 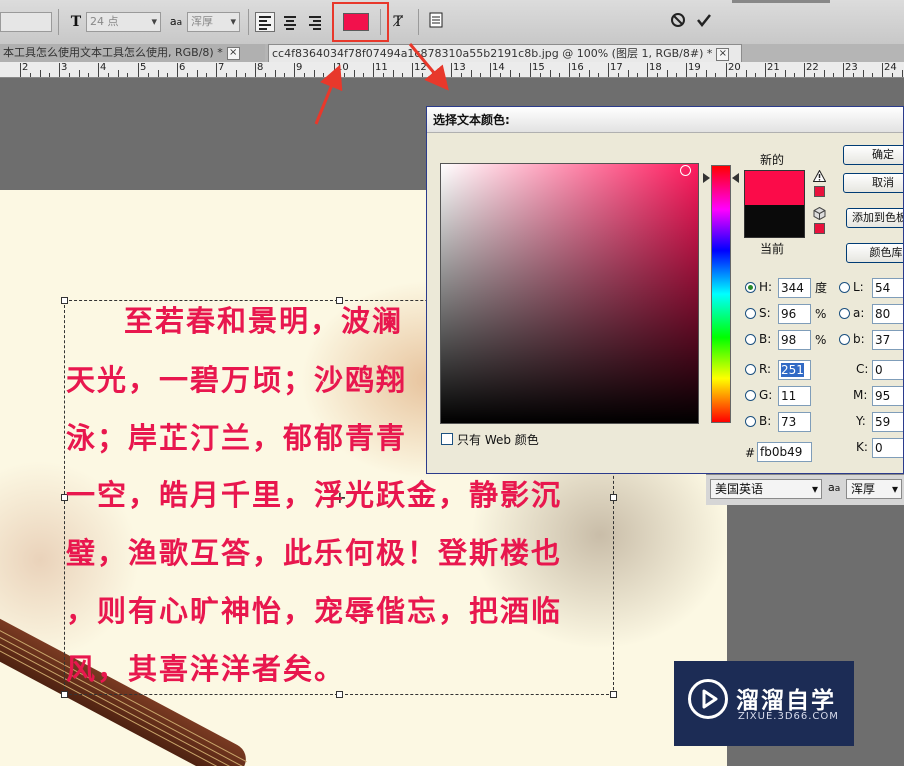 I want to click on poem-line: 一空，皓月千里，浮光跃金，静影沉, so click(x=314, y=495).